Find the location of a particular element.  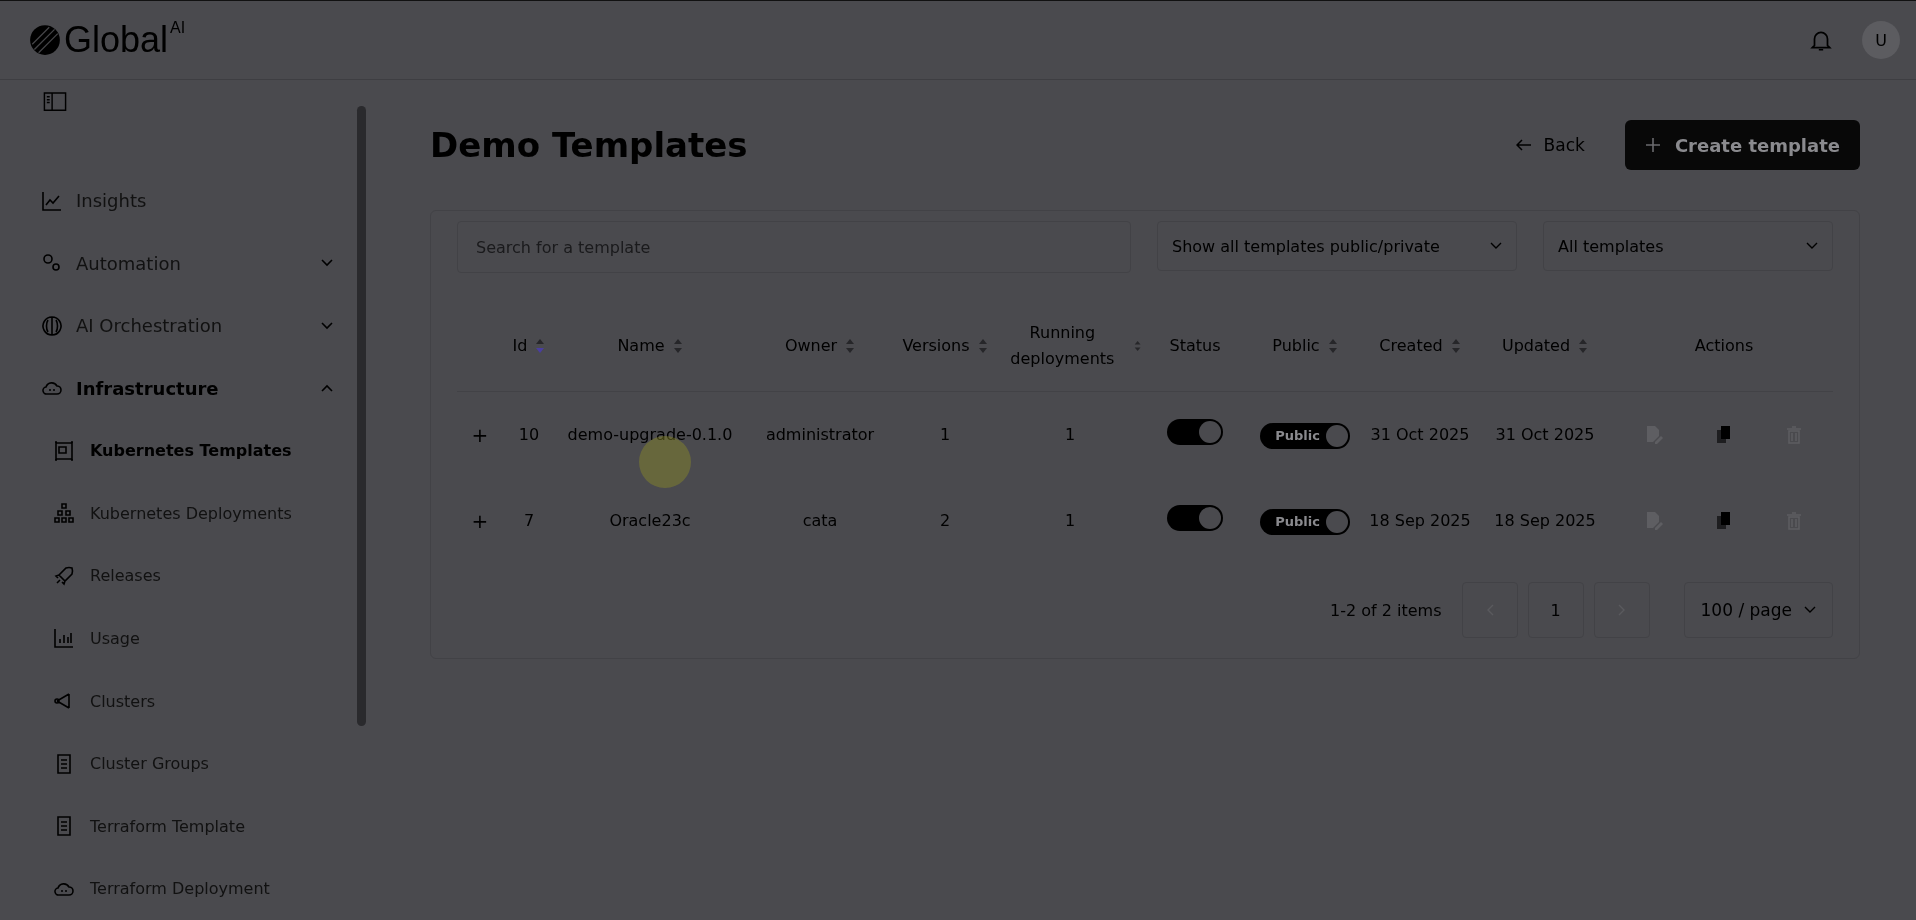

sidebar-item: Insights is located at coordinates (197, 200).